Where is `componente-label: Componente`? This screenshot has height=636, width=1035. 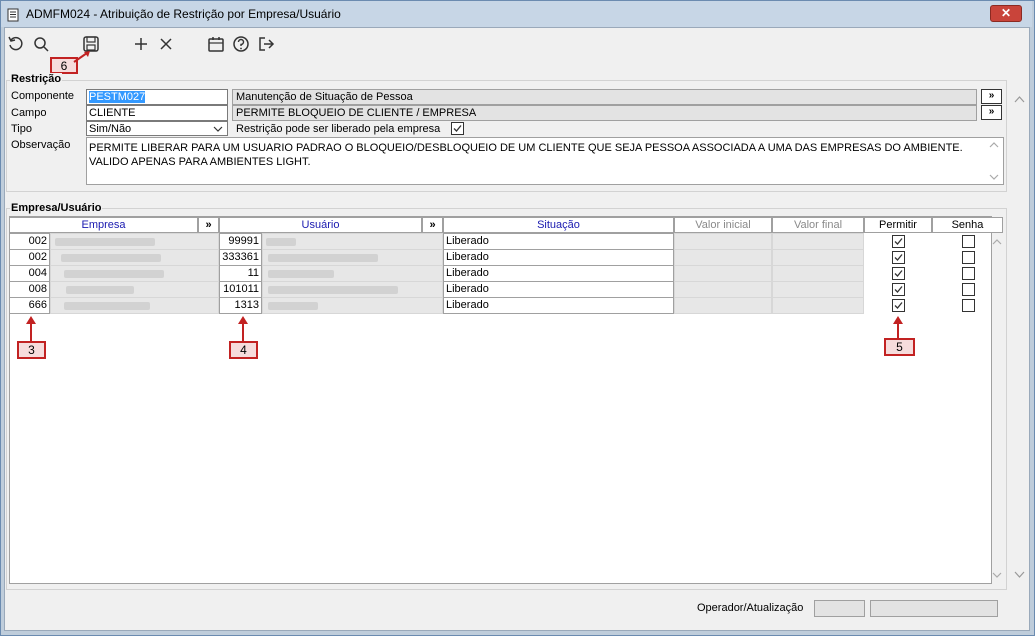
componente-label: Componente is located at coordinates (42, 96).